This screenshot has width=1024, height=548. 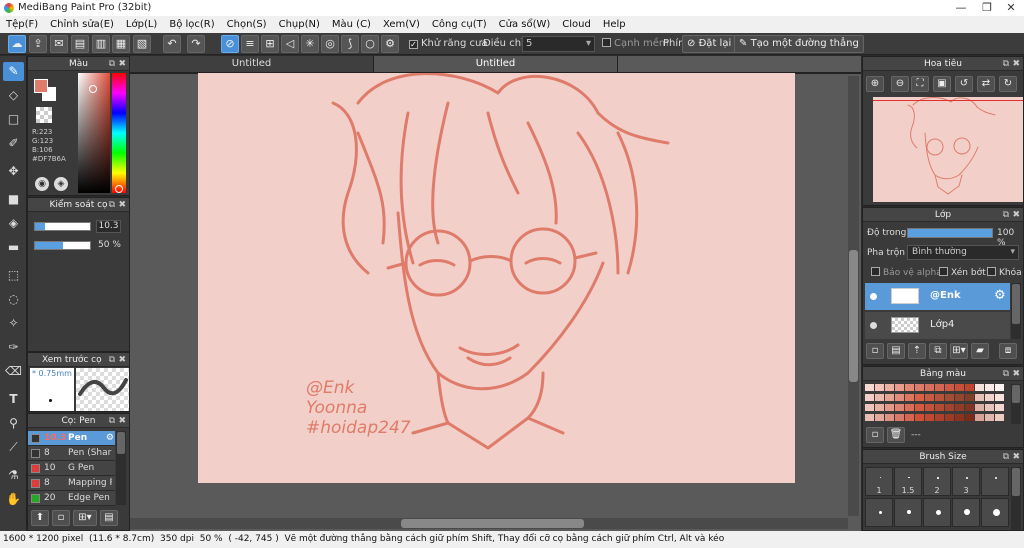 What do you see at coordinates (875, 351) in the screenshot?
I see `new-layer-icon: ▫` at bounding box center [875, 351].